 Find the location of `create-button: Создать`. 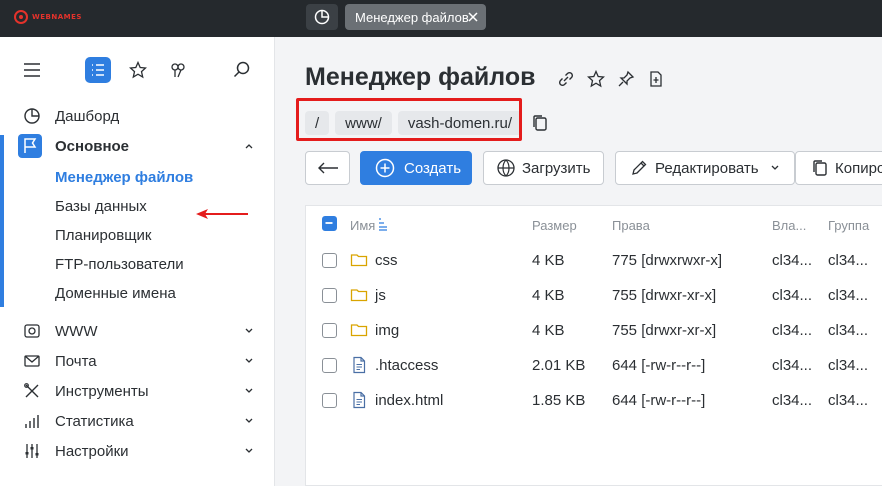

create-button: Создать is located at coordinates (416, 168).